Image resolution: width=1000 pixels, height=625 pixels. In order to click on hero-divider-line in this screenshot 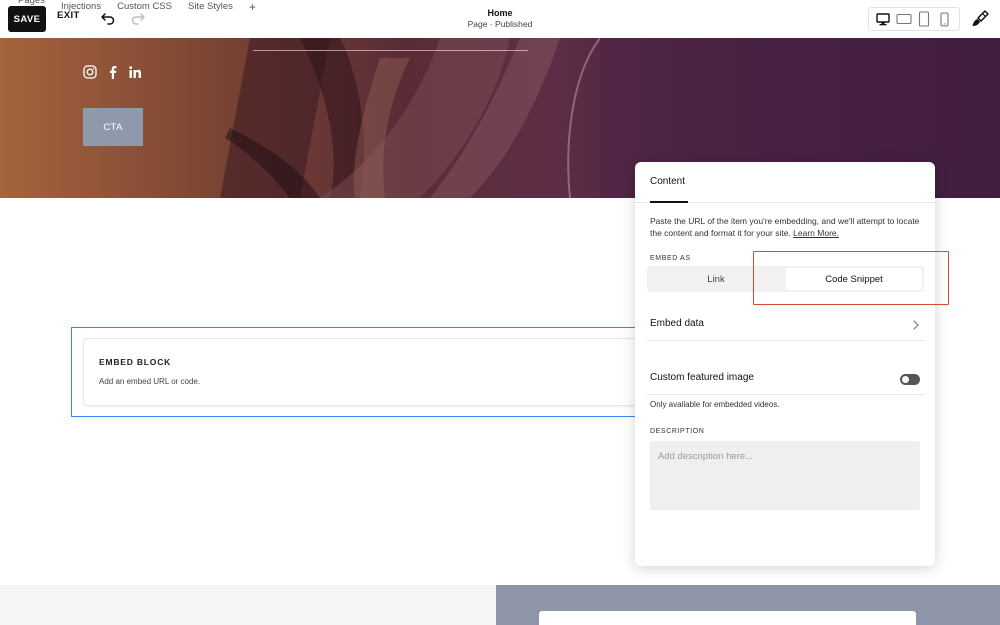, I will do `click(390, 50)`.